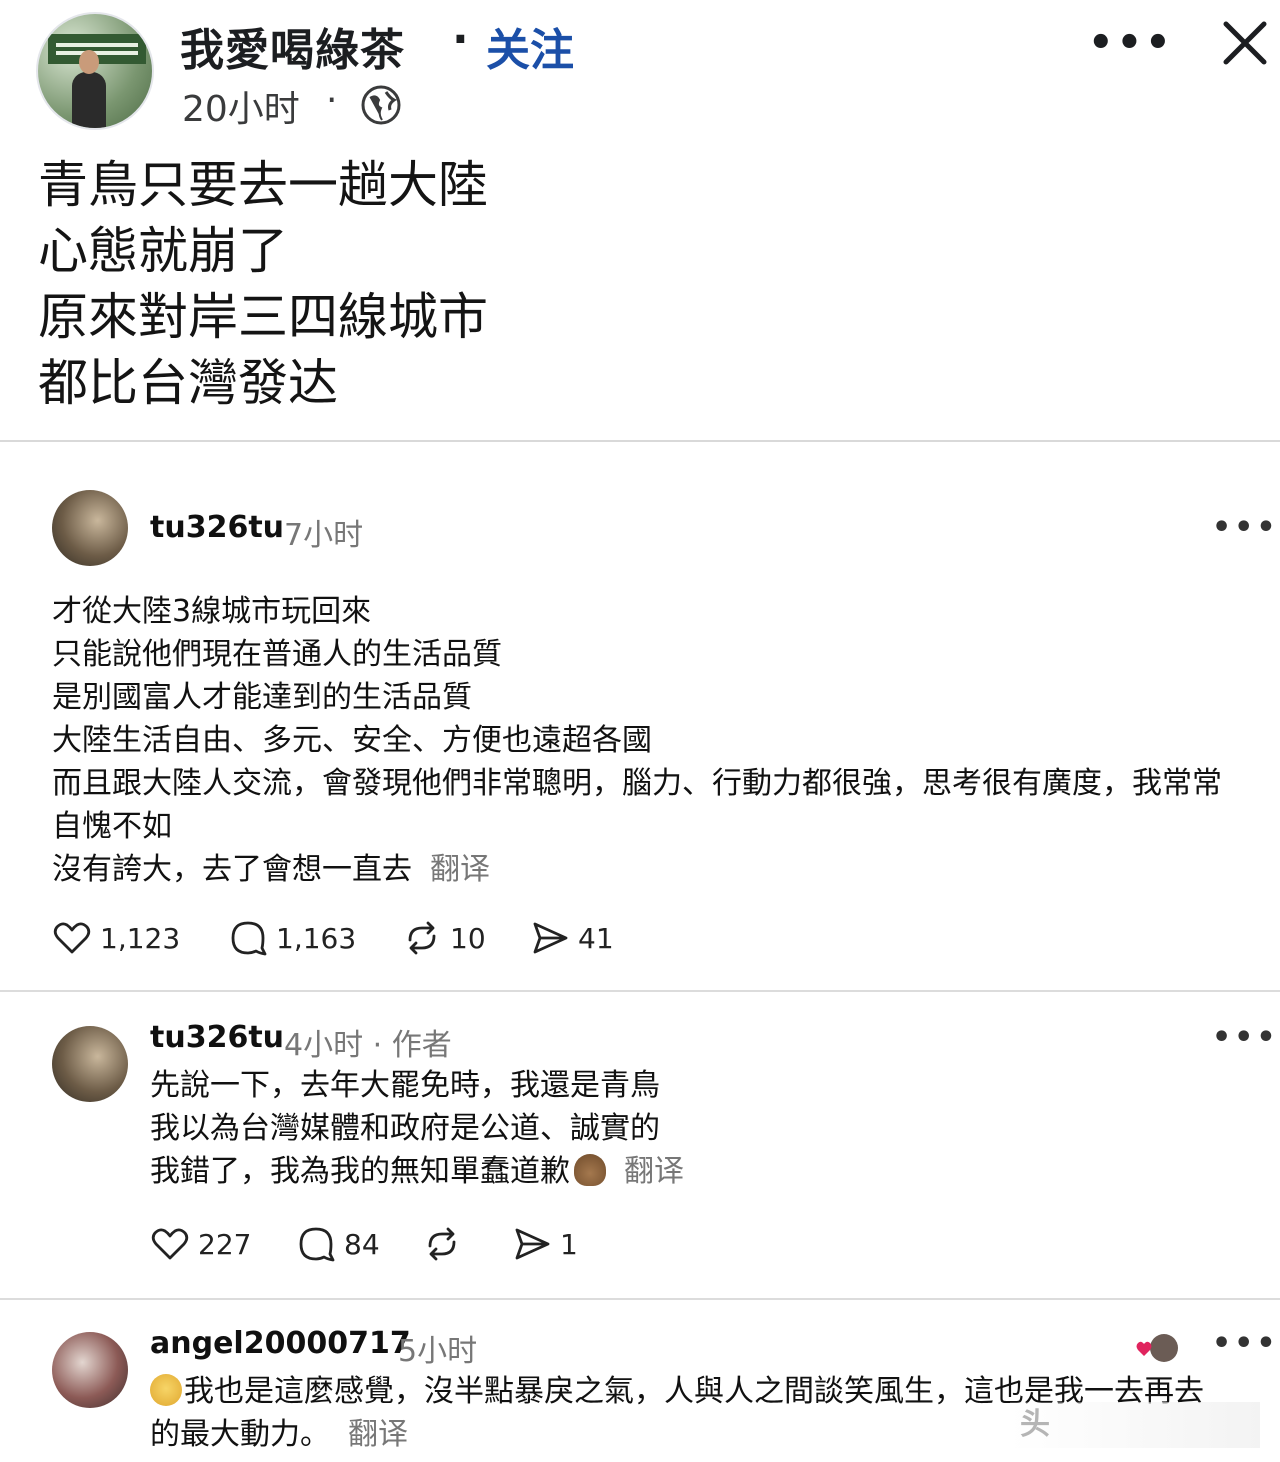 The width and height of the screenshot is (1280, 1462). I want to click on comment-line: 而且跟大陸人交流，會發現他們非常聰明，腦力、行動力都很強，思考很有廣度，我常常, so click(637, 783).